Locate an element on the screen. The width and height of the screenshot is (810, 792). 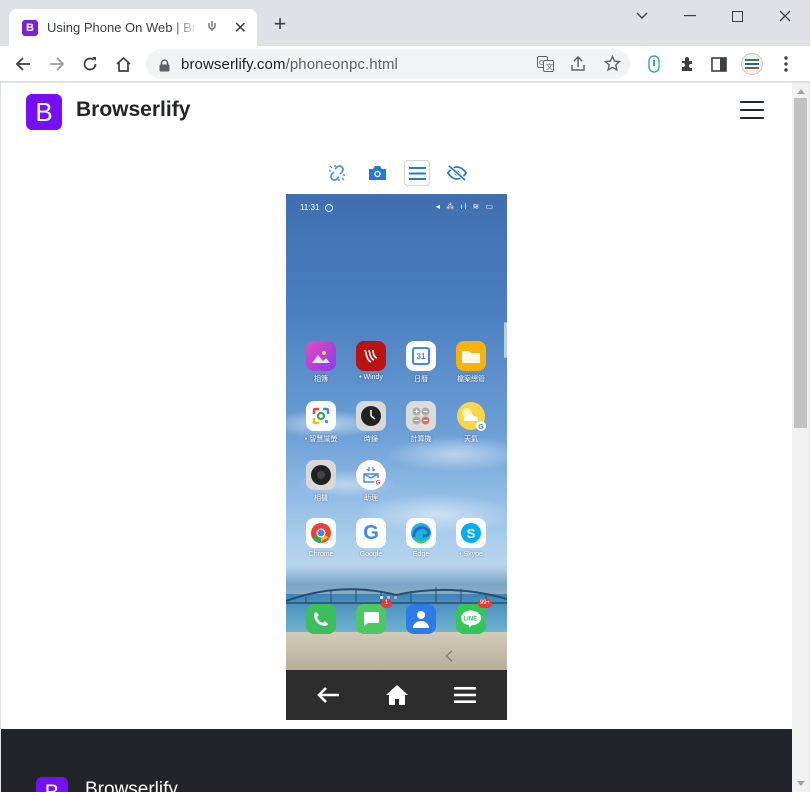
tab-title: Using Phone On Web | Browserlify is located at coordinates (122, 27).